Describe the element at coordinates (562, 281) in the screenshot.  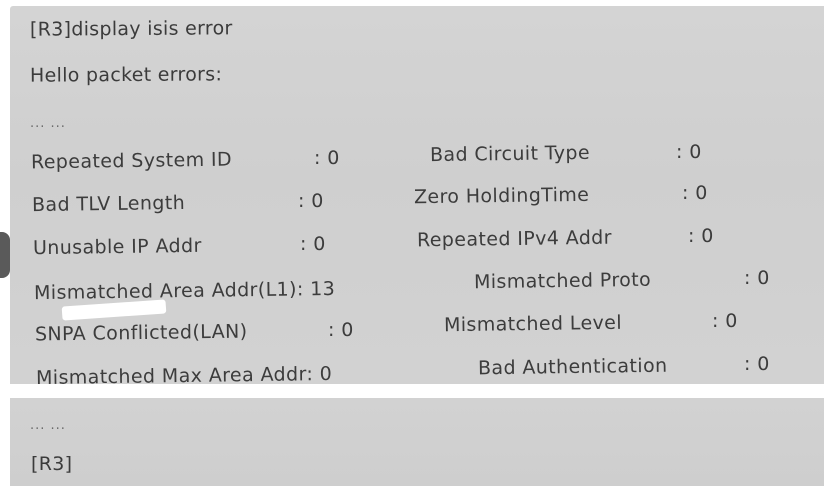
I see `counter-label: Mismatched Proto` at that location.